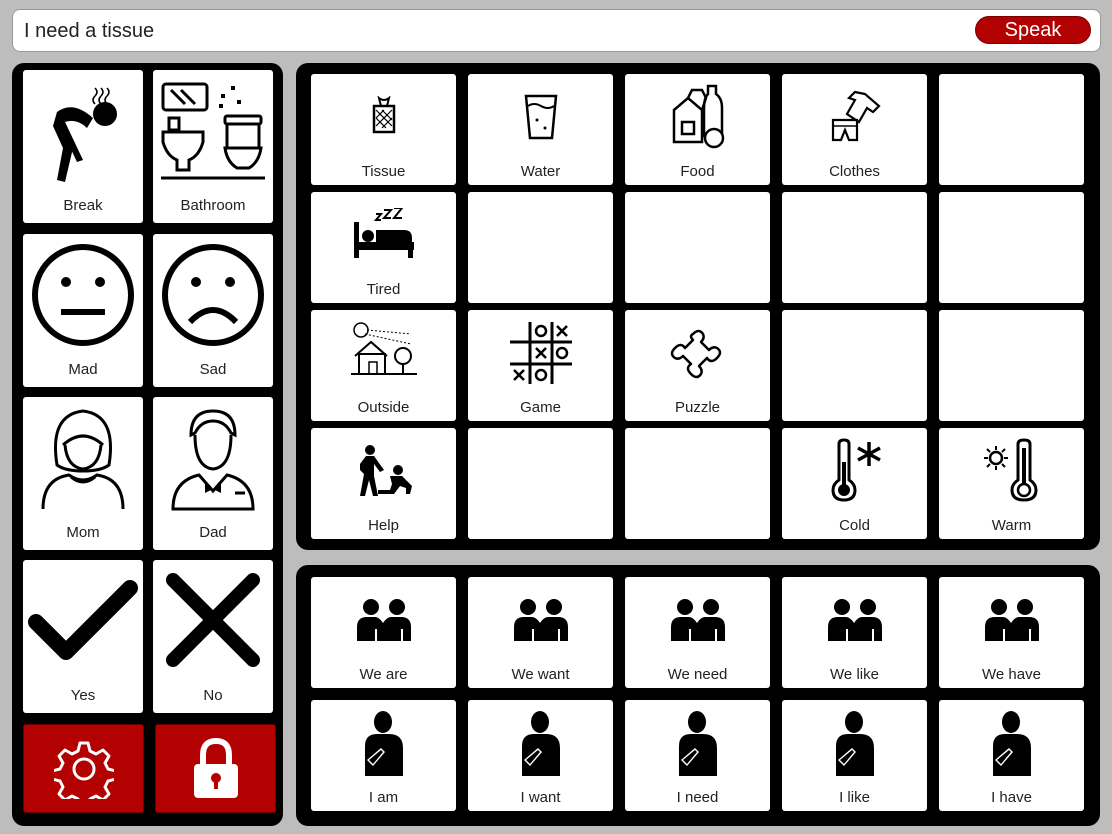 The height and width of the screenshot is (834, 1112). Describe the element at coordinates (83, 133) in the screenshot. I see `break-person-icon` at that location.